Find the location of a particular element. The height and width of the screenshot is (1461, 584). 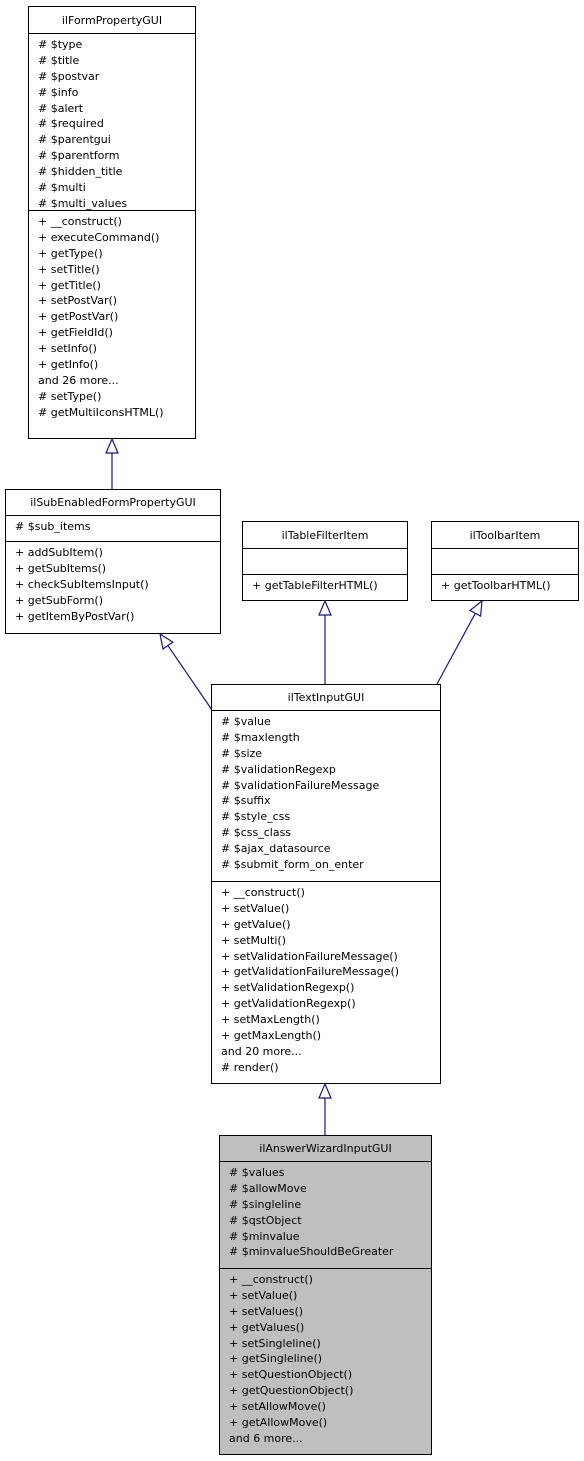

methods-section: + getToolbarHTML() is located at coordinates (505, 584).